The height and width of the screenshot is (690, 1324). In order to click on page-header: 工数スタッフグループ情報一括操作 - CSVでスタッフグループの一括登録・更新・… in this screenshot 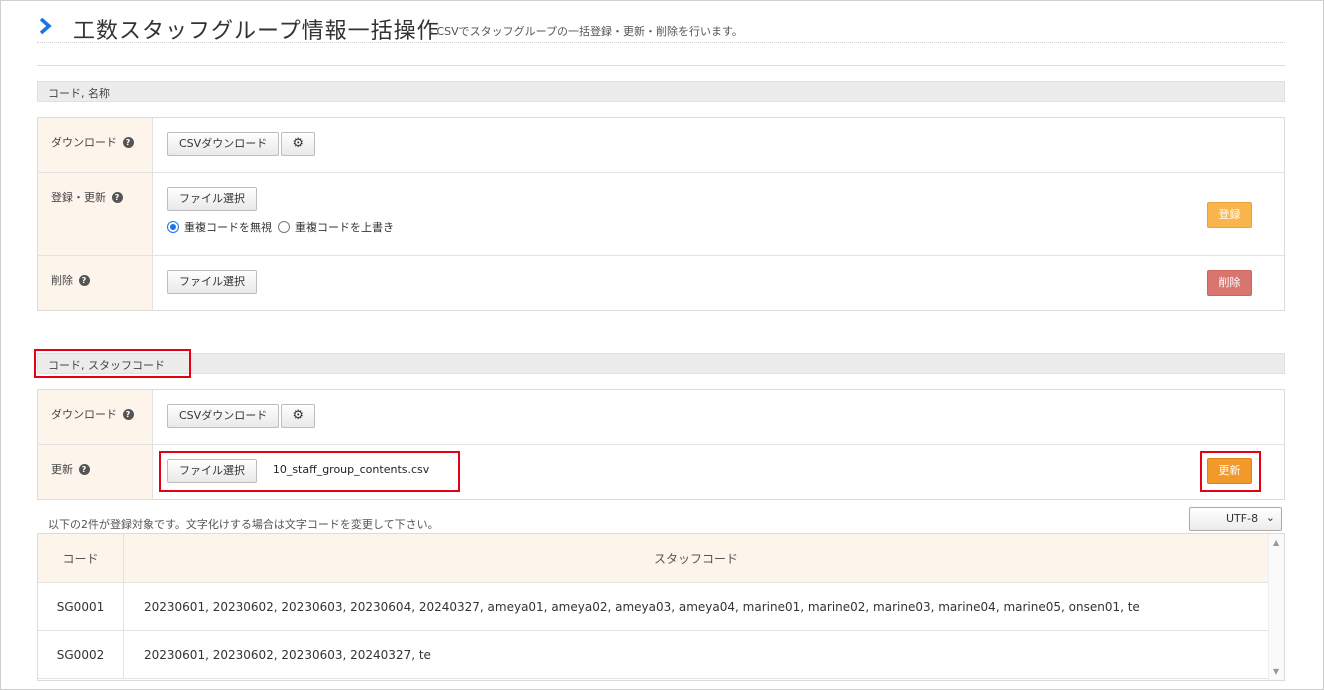, I will do `click(661, 27)`.